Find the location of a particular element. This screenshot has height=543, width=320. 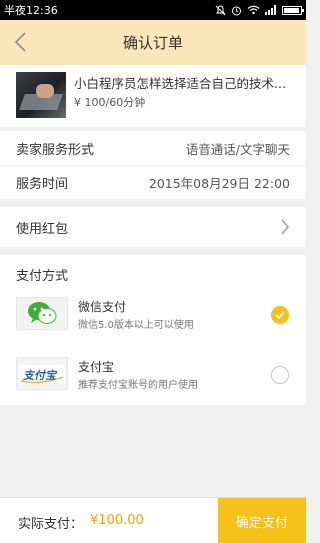

wechat-logo is located at coordinates (42, 313).